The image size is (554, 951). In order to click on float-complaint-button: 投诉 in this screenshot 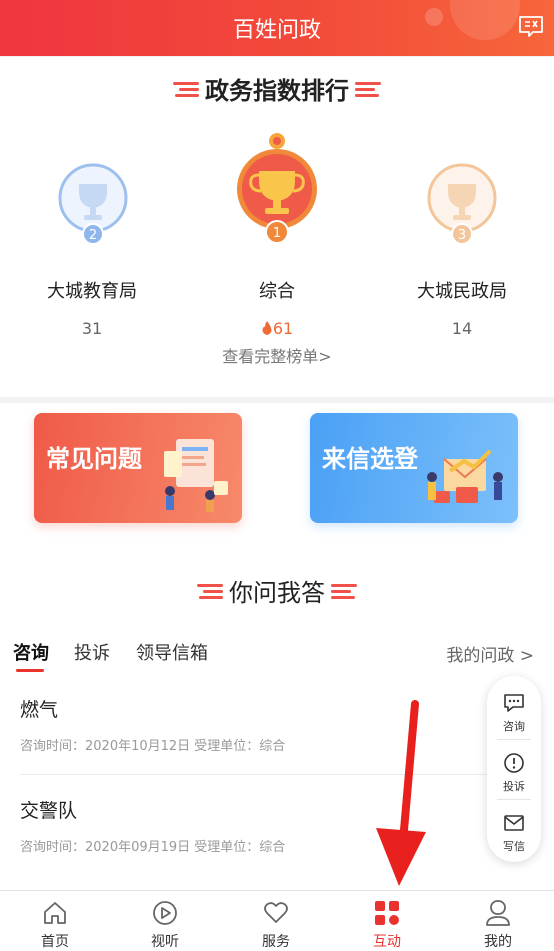, I will do `click(514, 771)`.